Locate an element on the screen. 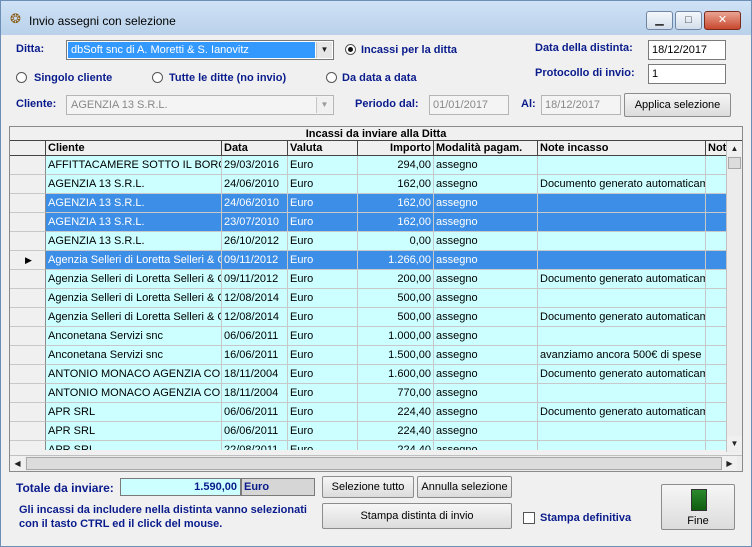 This screenshot has width=752, height=547. ditta-combo: dbSoft snc di A. Moretti & S. Ianovitz ▼ is located at coordinates (200, 50).